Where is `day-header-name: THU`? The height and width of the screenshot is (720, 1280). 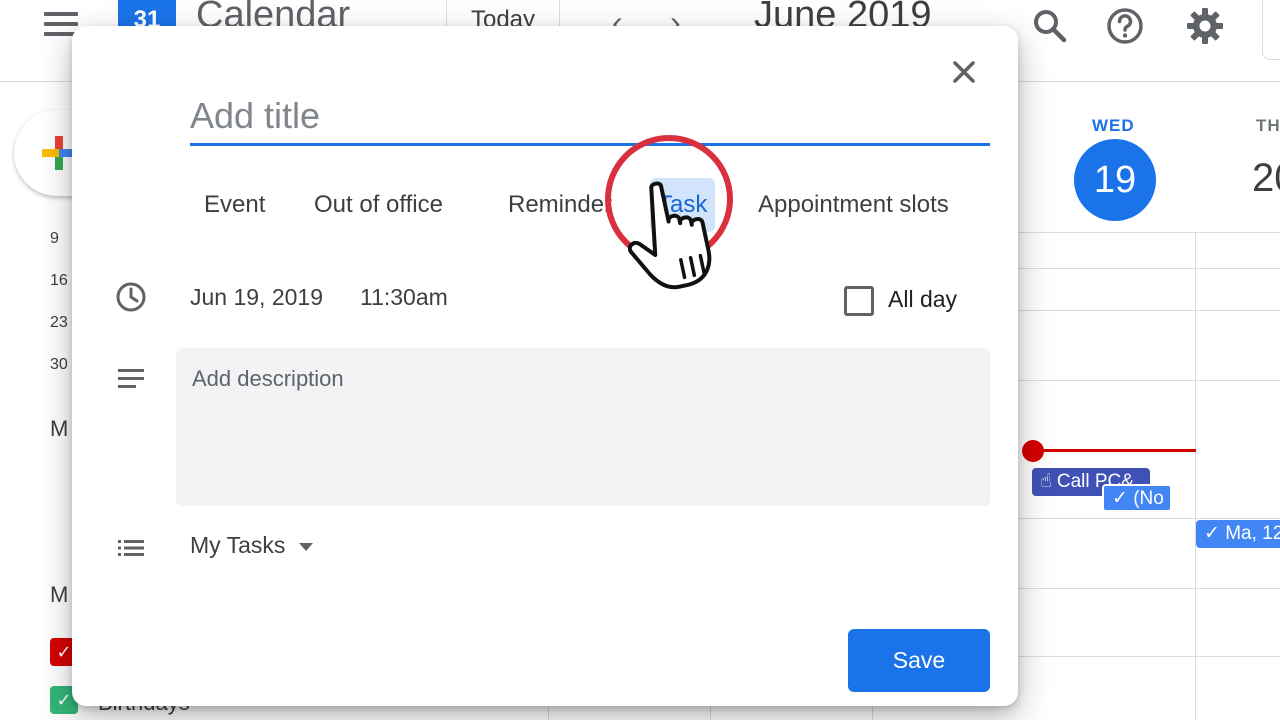 day-header-name: THU is located at coordinates (1268, 125).